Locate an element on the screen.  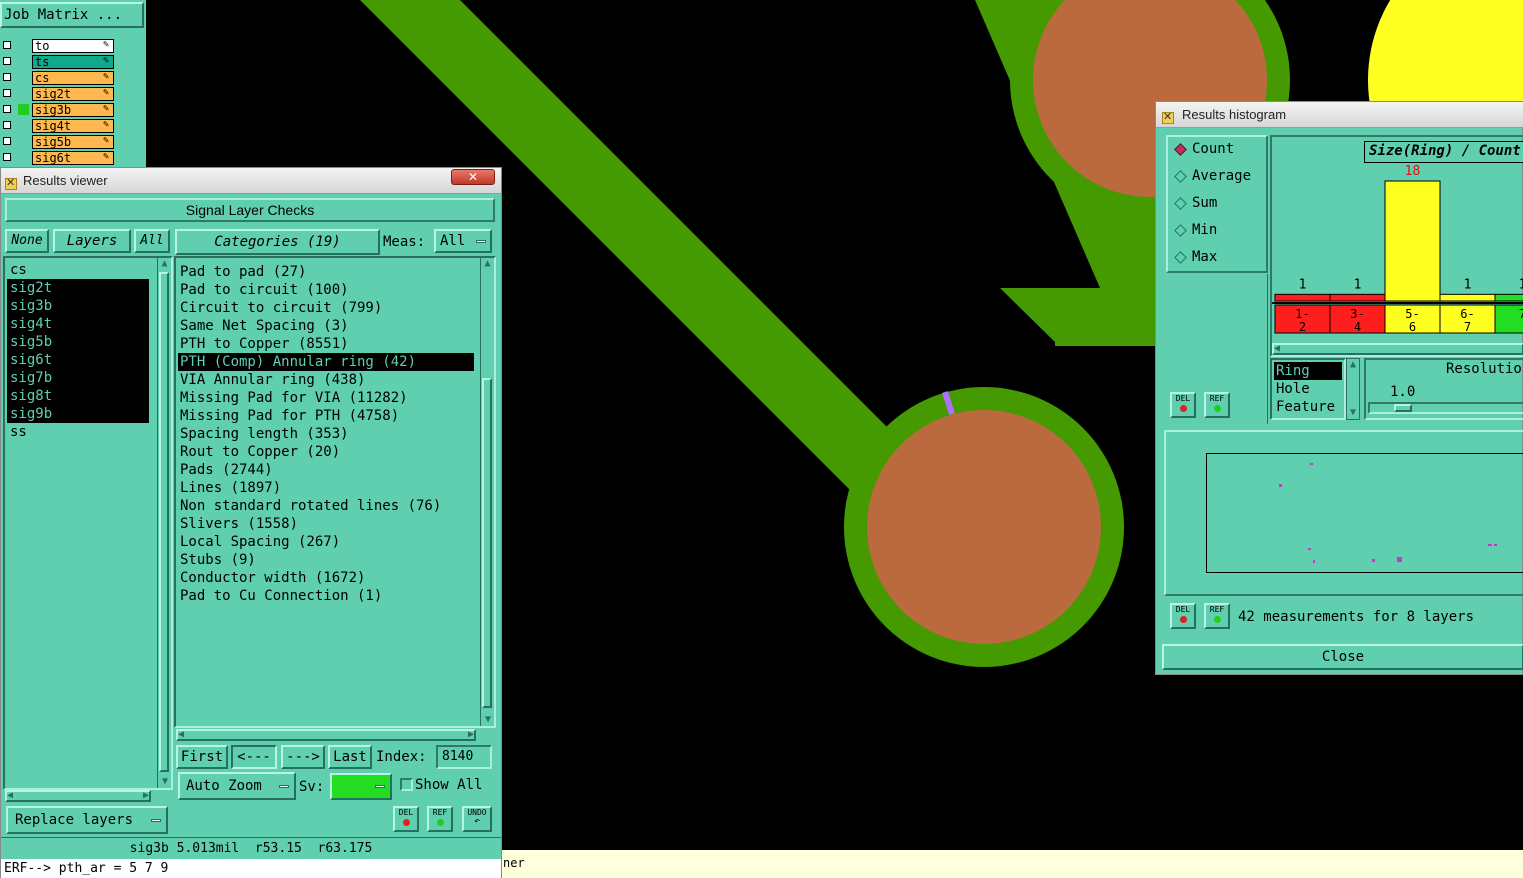
resolution-slider is located at coordinates (1445, 408).